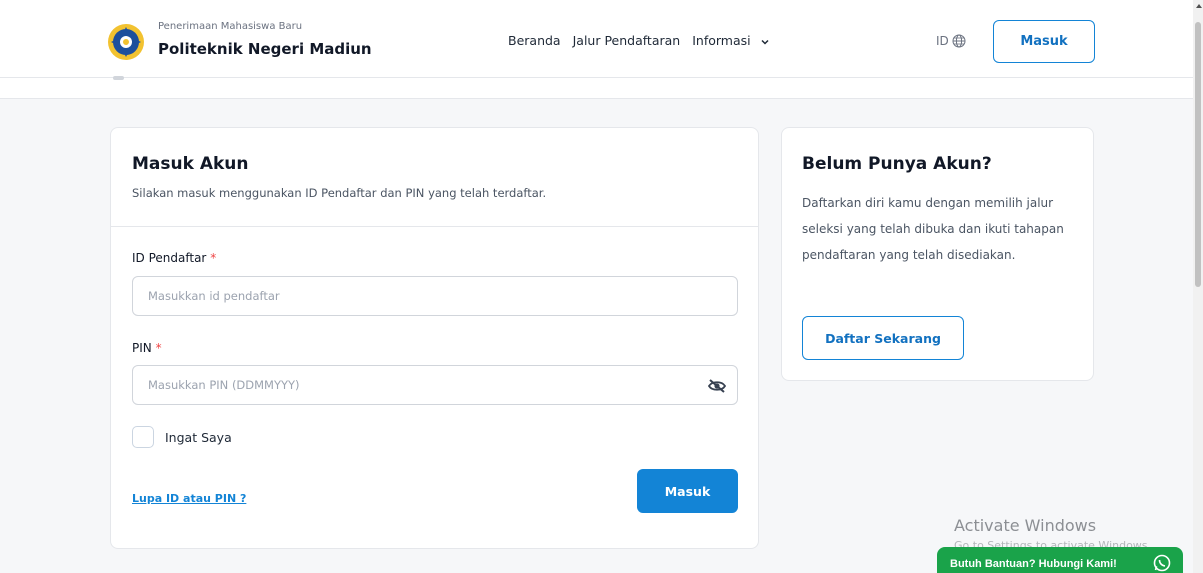 The height and width of the screenshot is (573, 1203). Describe the element at coordinates (169, 258) in the screenshot. I see `id-label-text: ID Pendaftar` at that location.